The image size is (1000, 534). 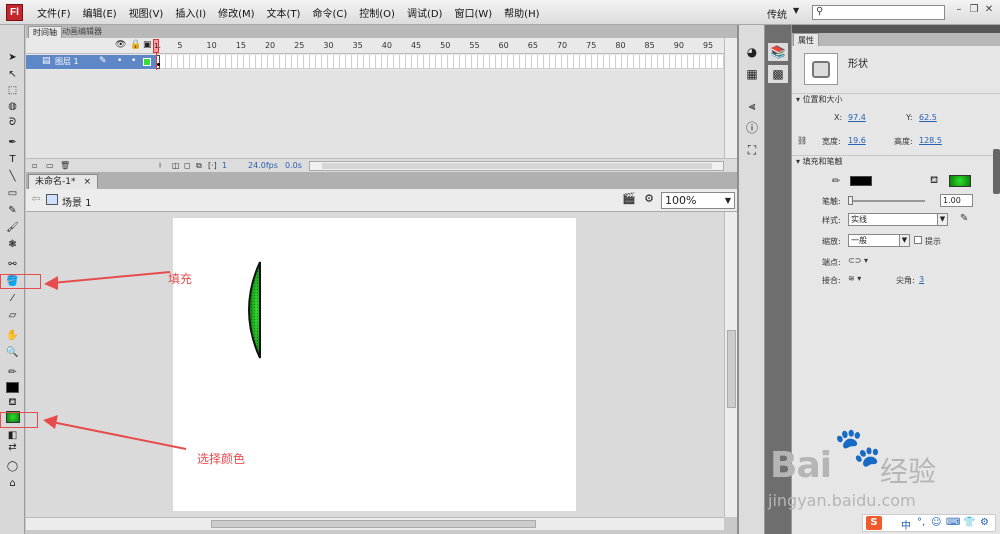 What do you see at coordinates (752, 52) in the screenshot?
I see `color-panel-icon: ◕` at bounding box center [752, 52].